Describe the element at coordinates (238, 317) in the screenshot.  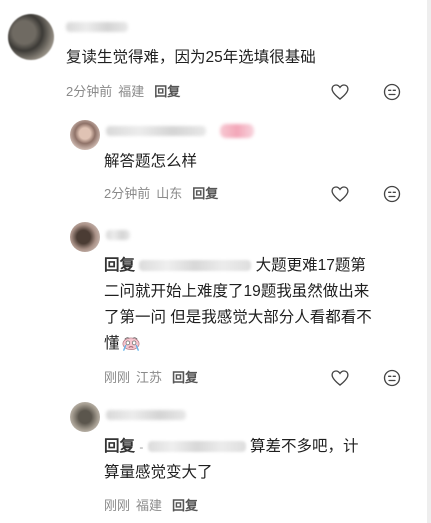
I see `reply-line: 了第一问 但是我感觉大部分人看都看不` at that location.